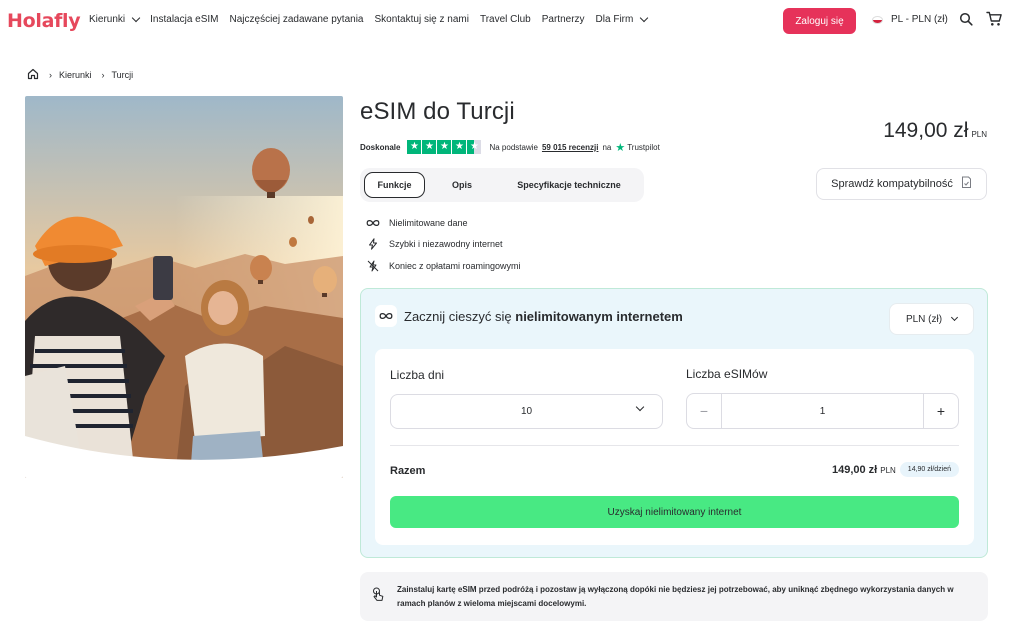 This screenshot has width=1024, height=629. I want to click on nav-item-instalacja: Instalacja eSIM, so click(184, 19).